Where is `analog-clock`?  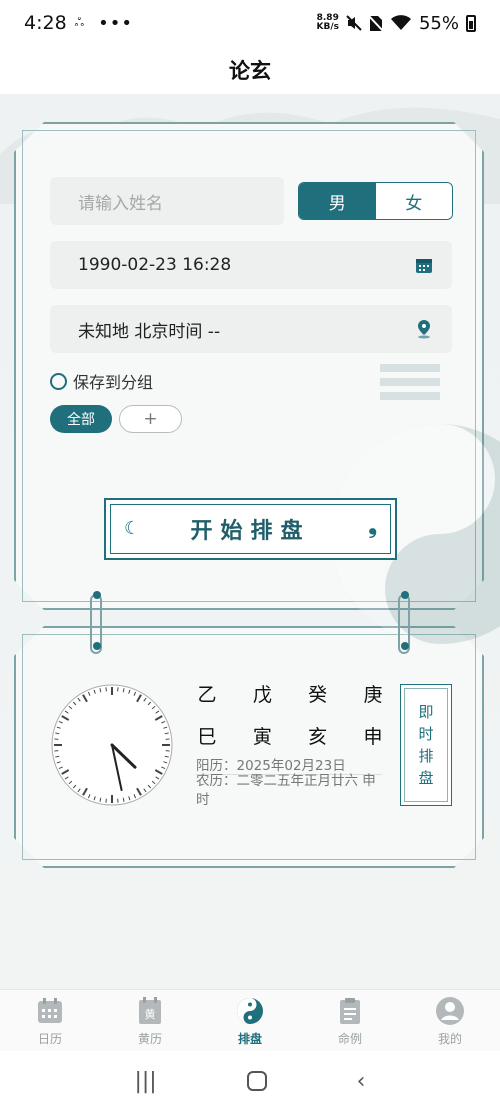 analog-clock is located at coordinates (112, 745).